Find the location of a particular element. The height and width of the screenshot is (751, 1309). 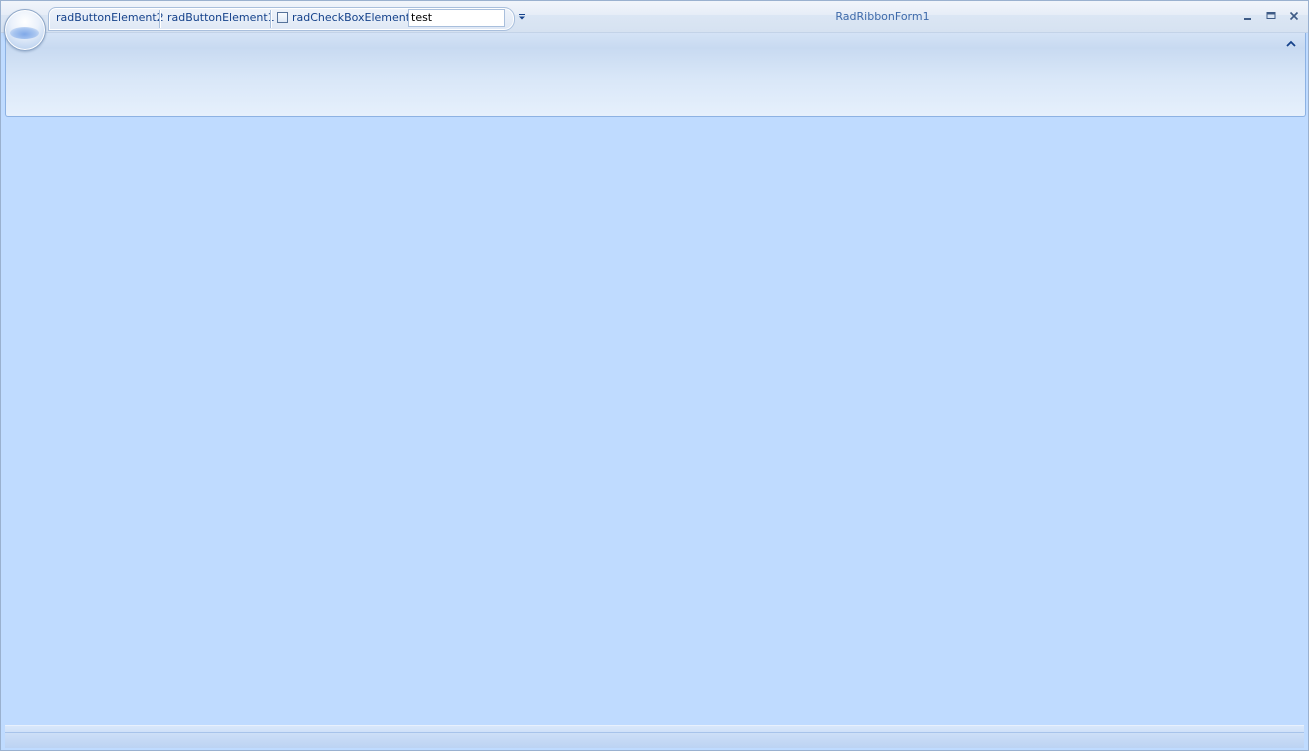

chevron-down-icon is located at coordinates (522, 17).